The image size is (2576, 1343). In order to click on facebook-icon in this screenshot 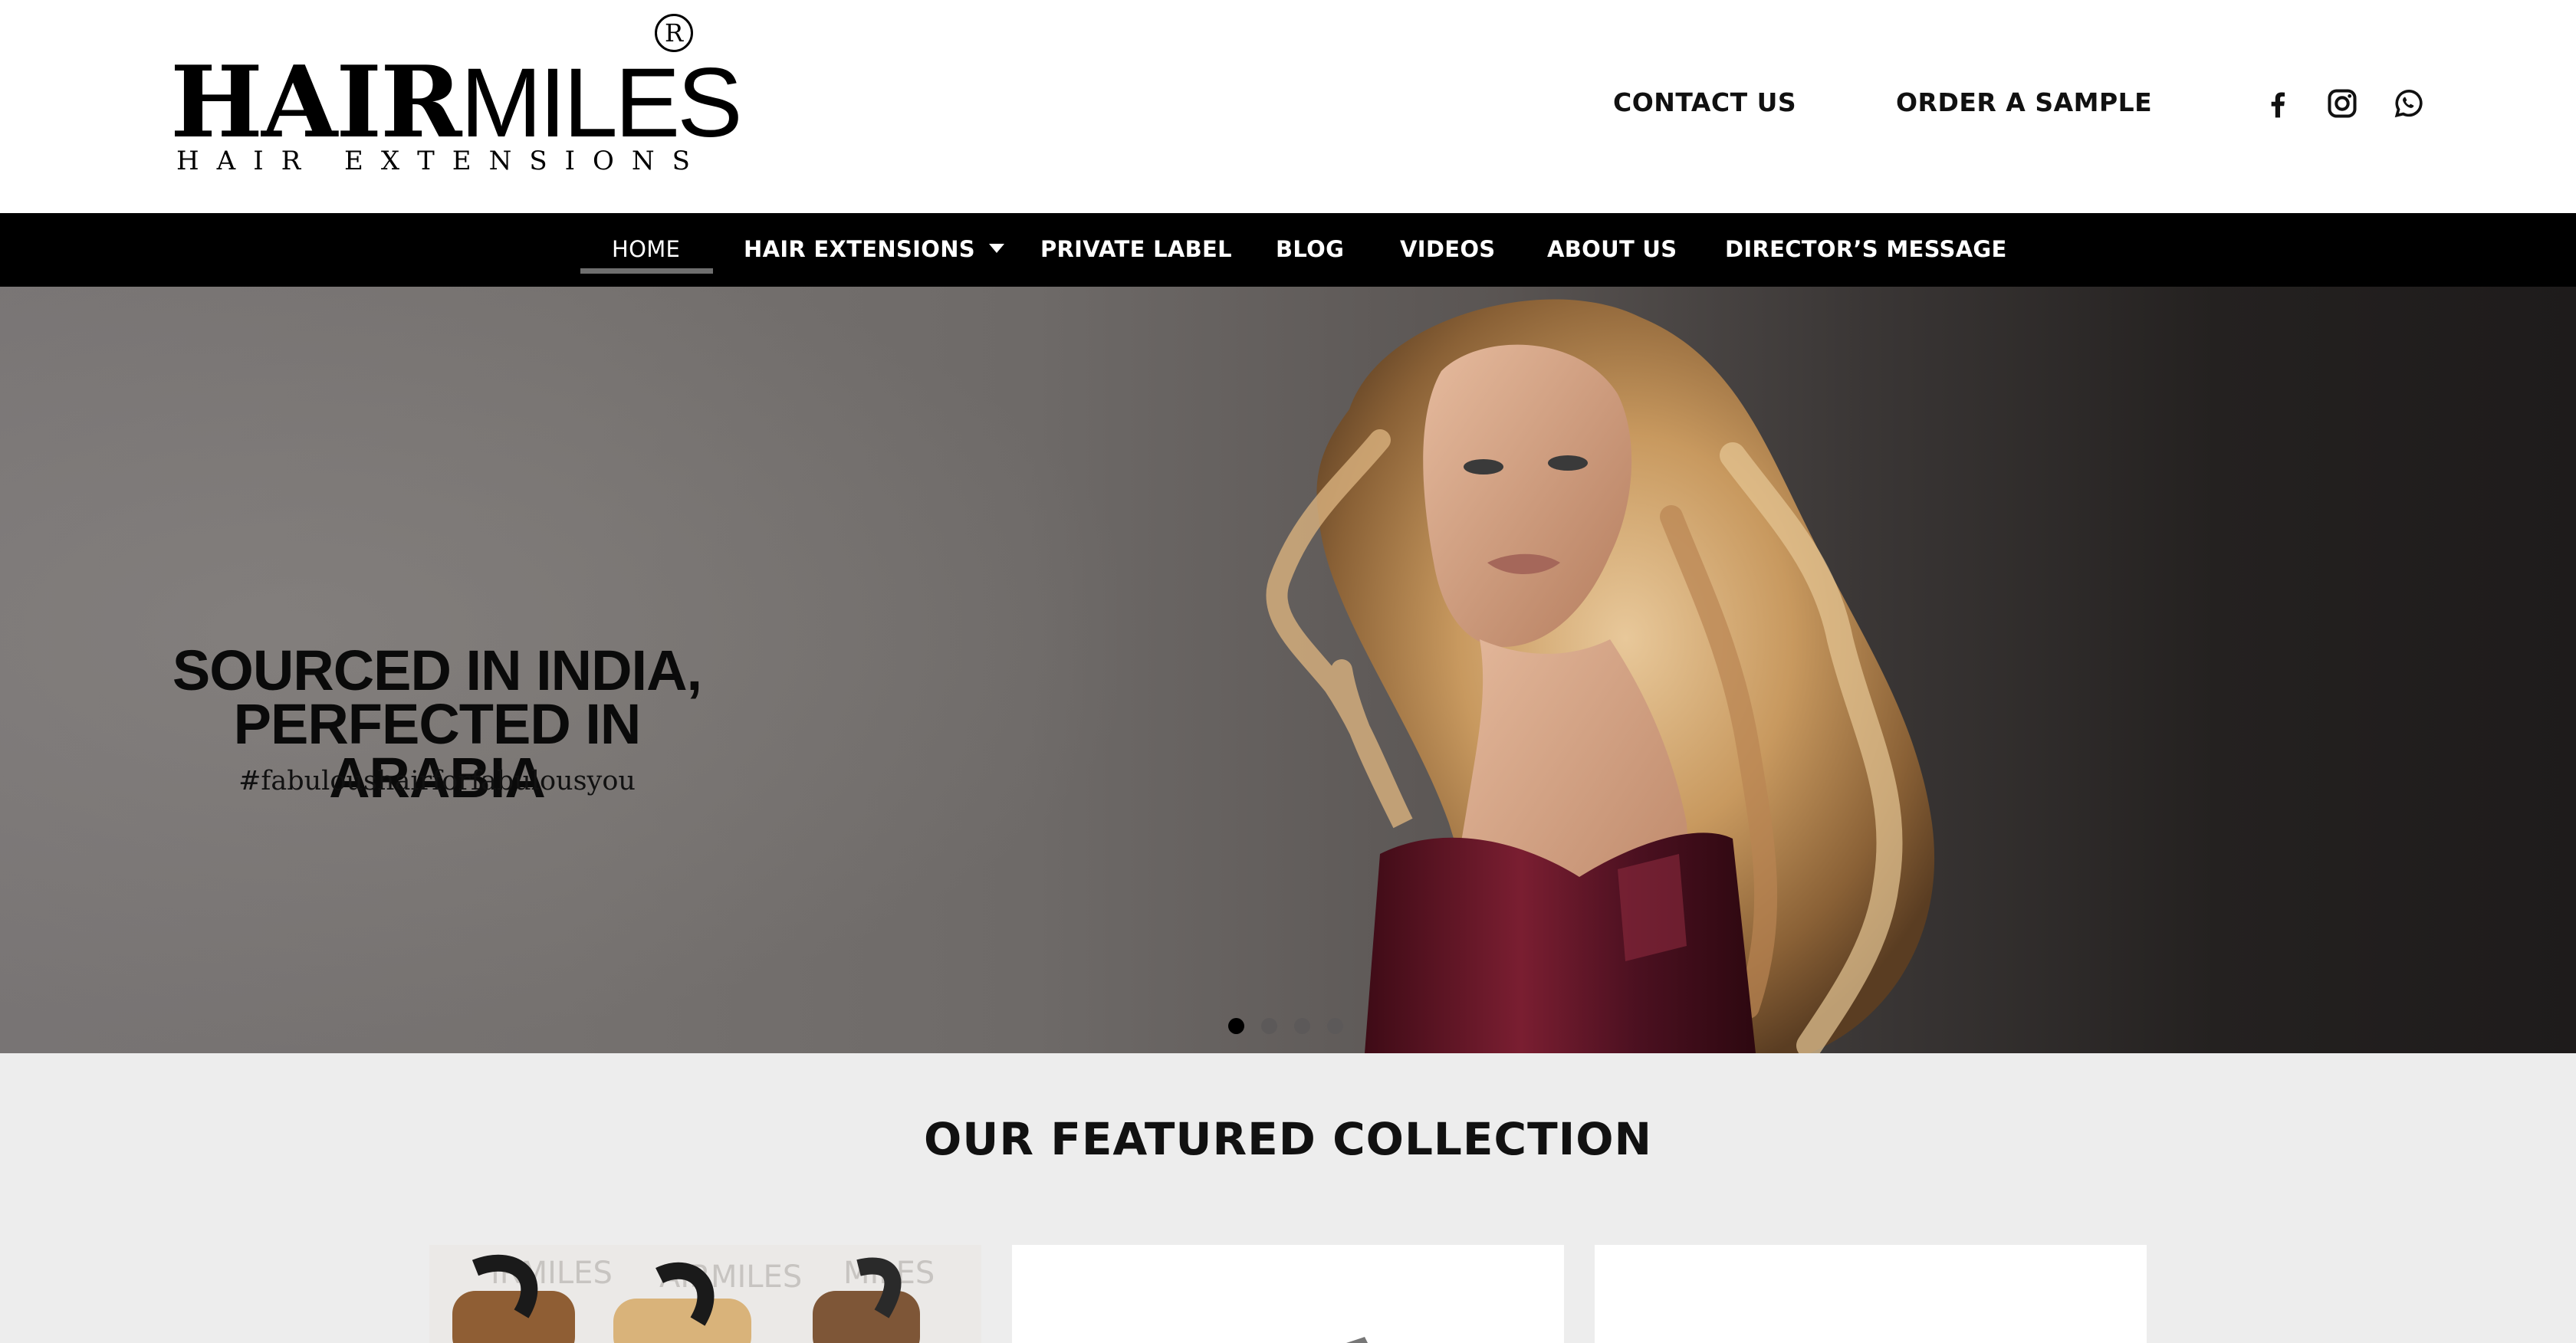, I will do `click(2277, 104)`.